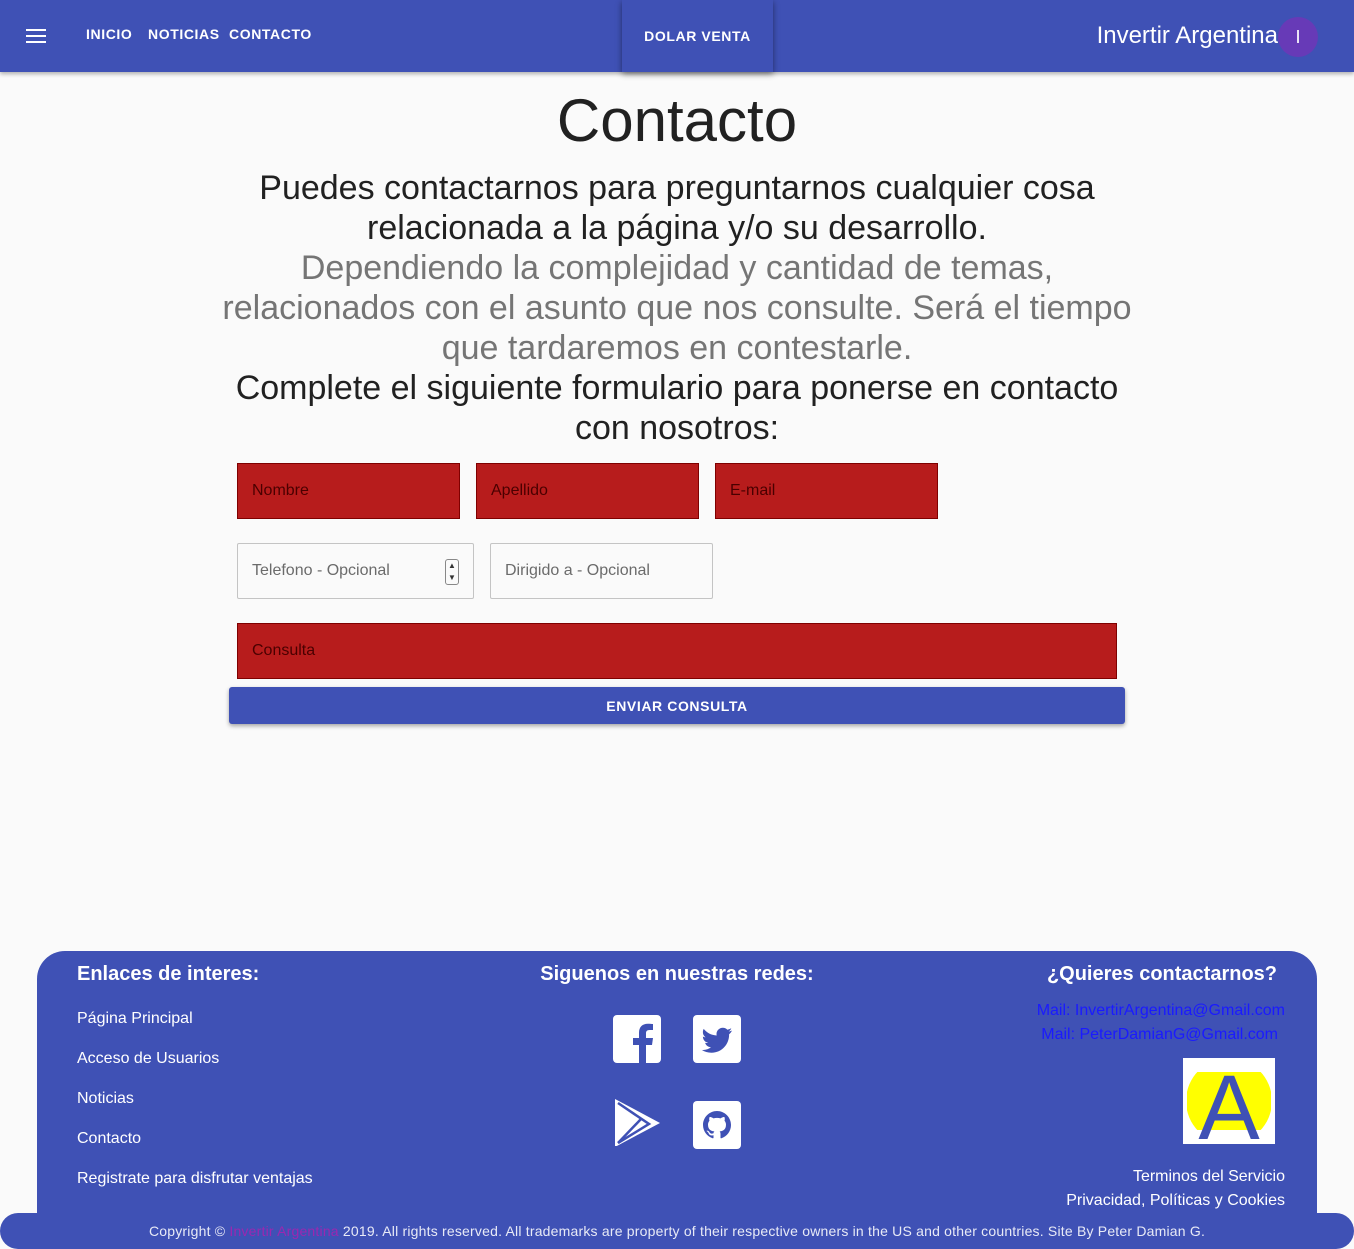  What do you see at coordinates (105, 1099) in the screenshot?
I see `footer-link-noticias: Noticias` at bounding box center [105, 1099].